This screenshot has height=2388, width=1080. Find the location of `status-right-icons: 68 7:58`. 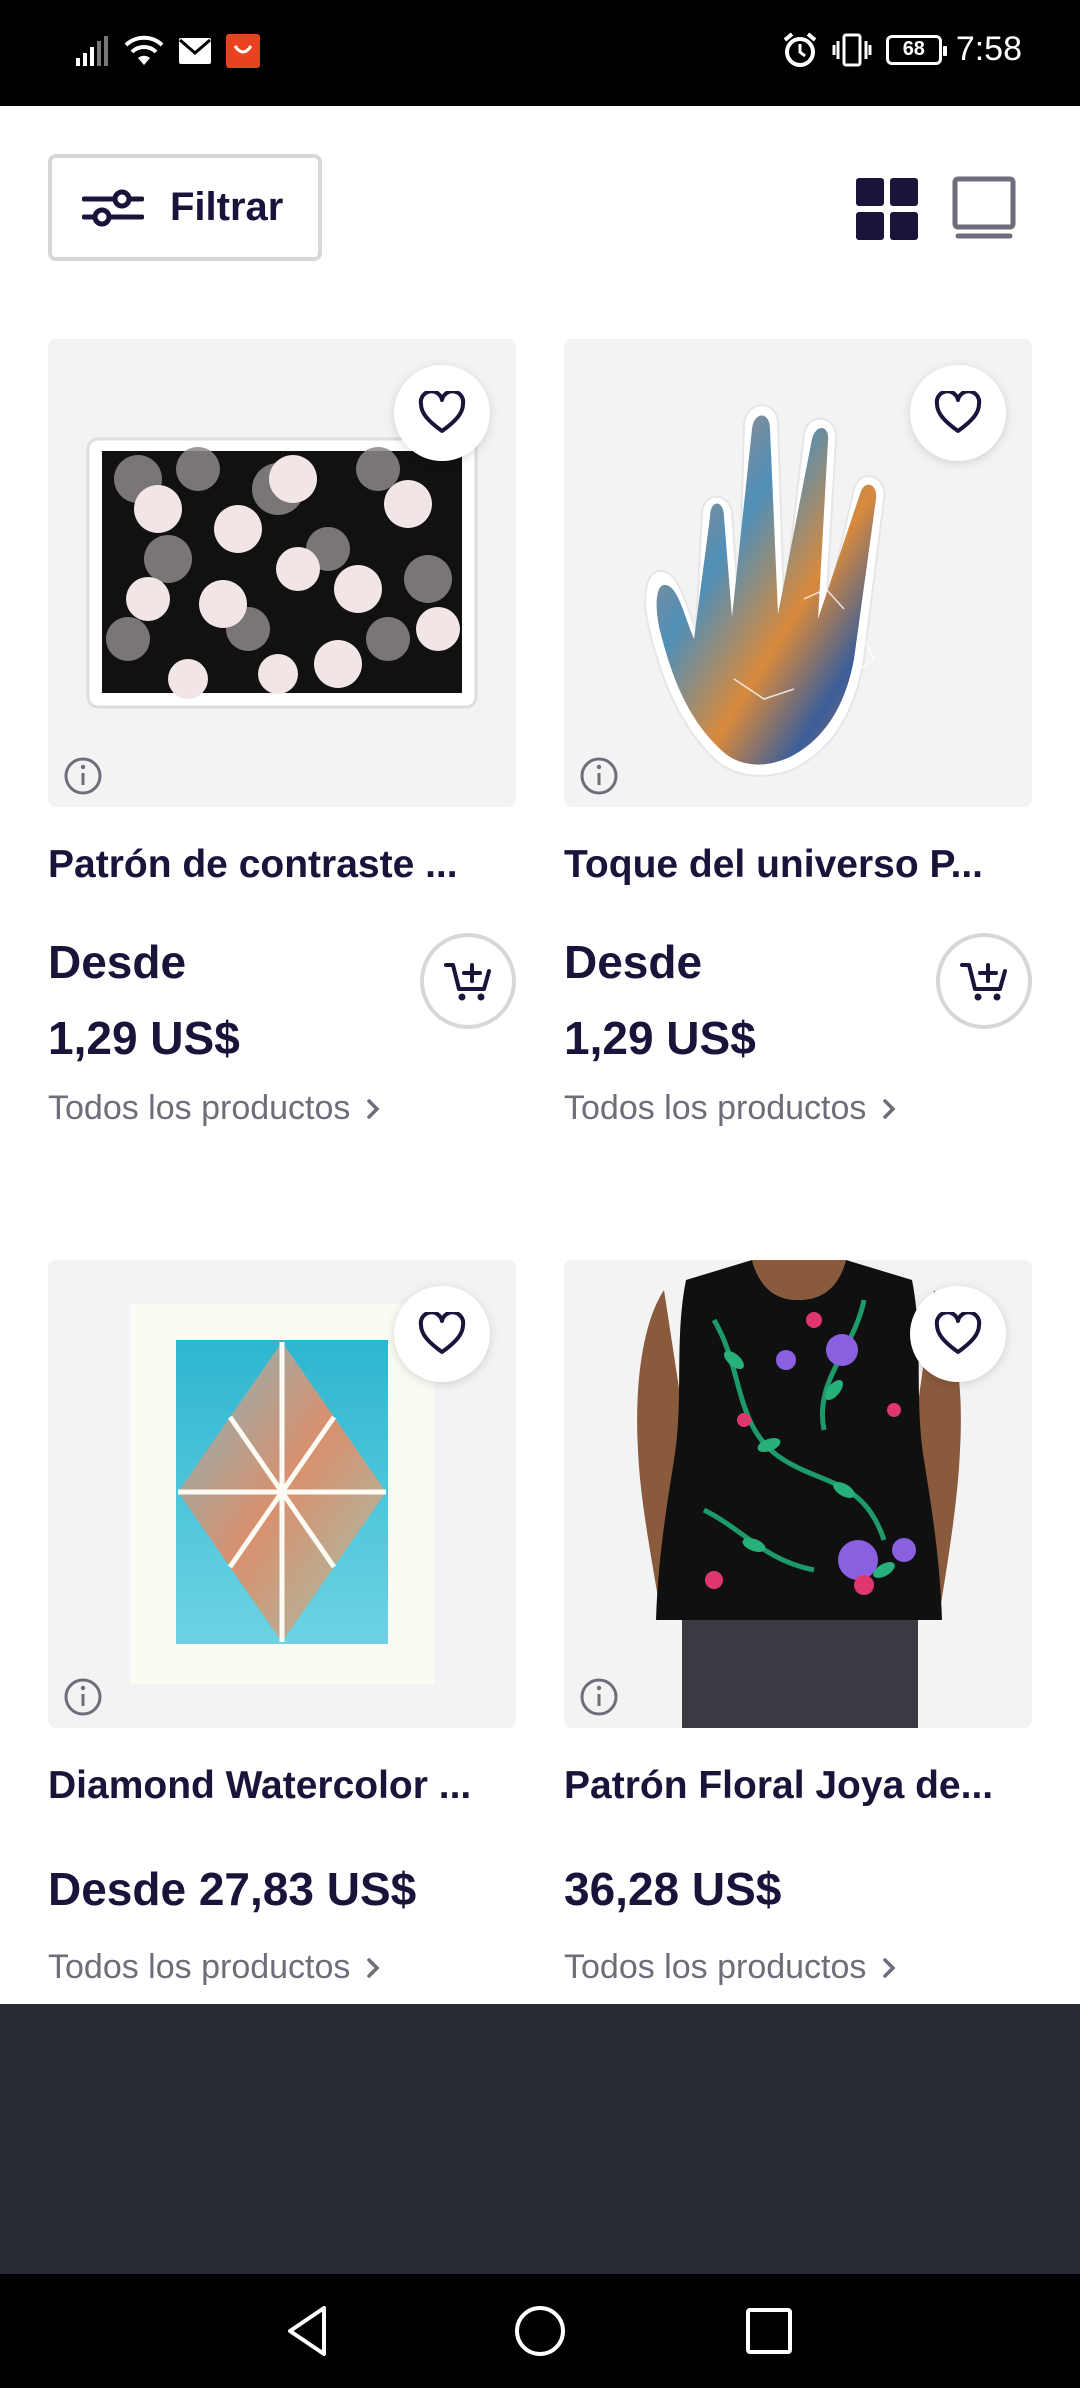

status-right-icons: 68 7:58 is located at coordinates (902, 49).